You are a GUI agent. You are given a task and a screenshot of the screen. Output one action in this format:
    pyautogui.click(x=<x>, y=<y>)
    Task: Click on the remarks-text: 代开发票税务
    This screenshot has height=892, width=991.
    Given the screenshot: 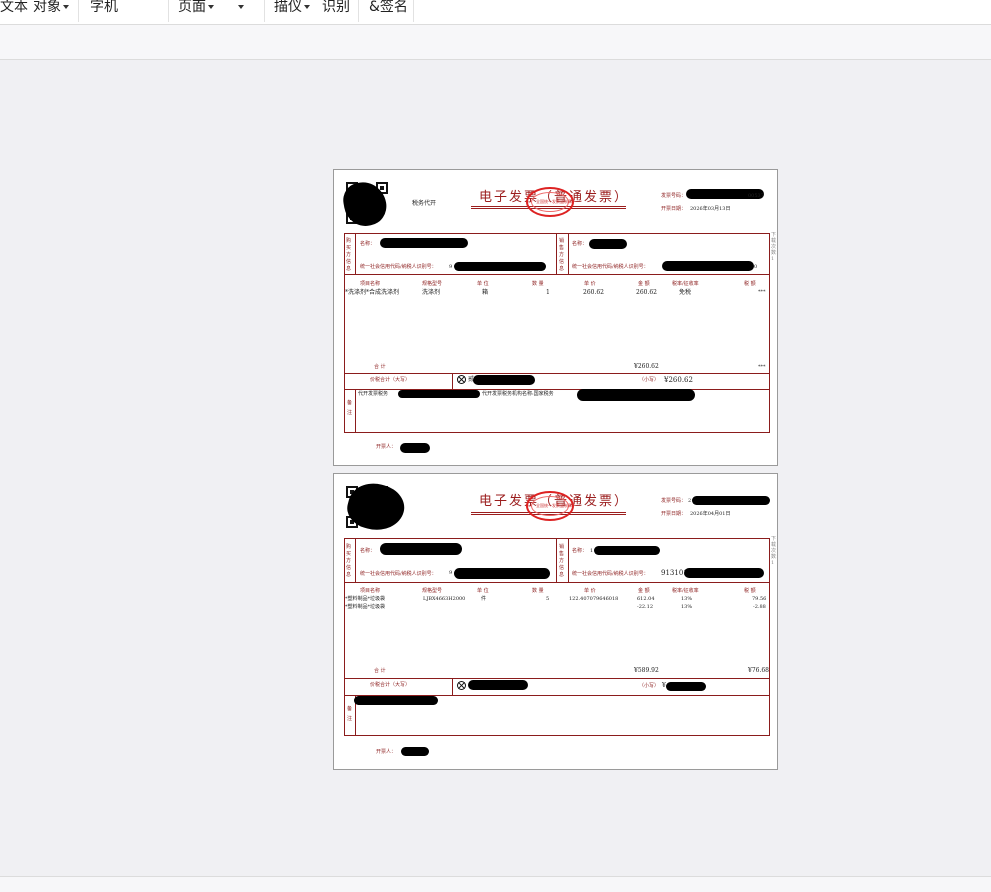 What is the action you would take?
    pyautogui.click(x=373, y=394)
    